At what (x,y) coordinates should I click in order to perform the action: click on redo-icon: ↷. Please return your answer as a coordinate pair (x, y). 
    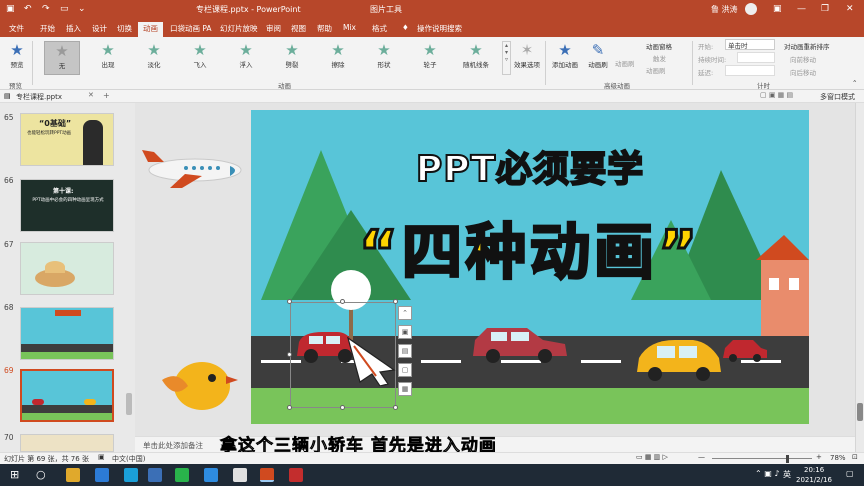
    Looking at the image, I should click on (46, 9).